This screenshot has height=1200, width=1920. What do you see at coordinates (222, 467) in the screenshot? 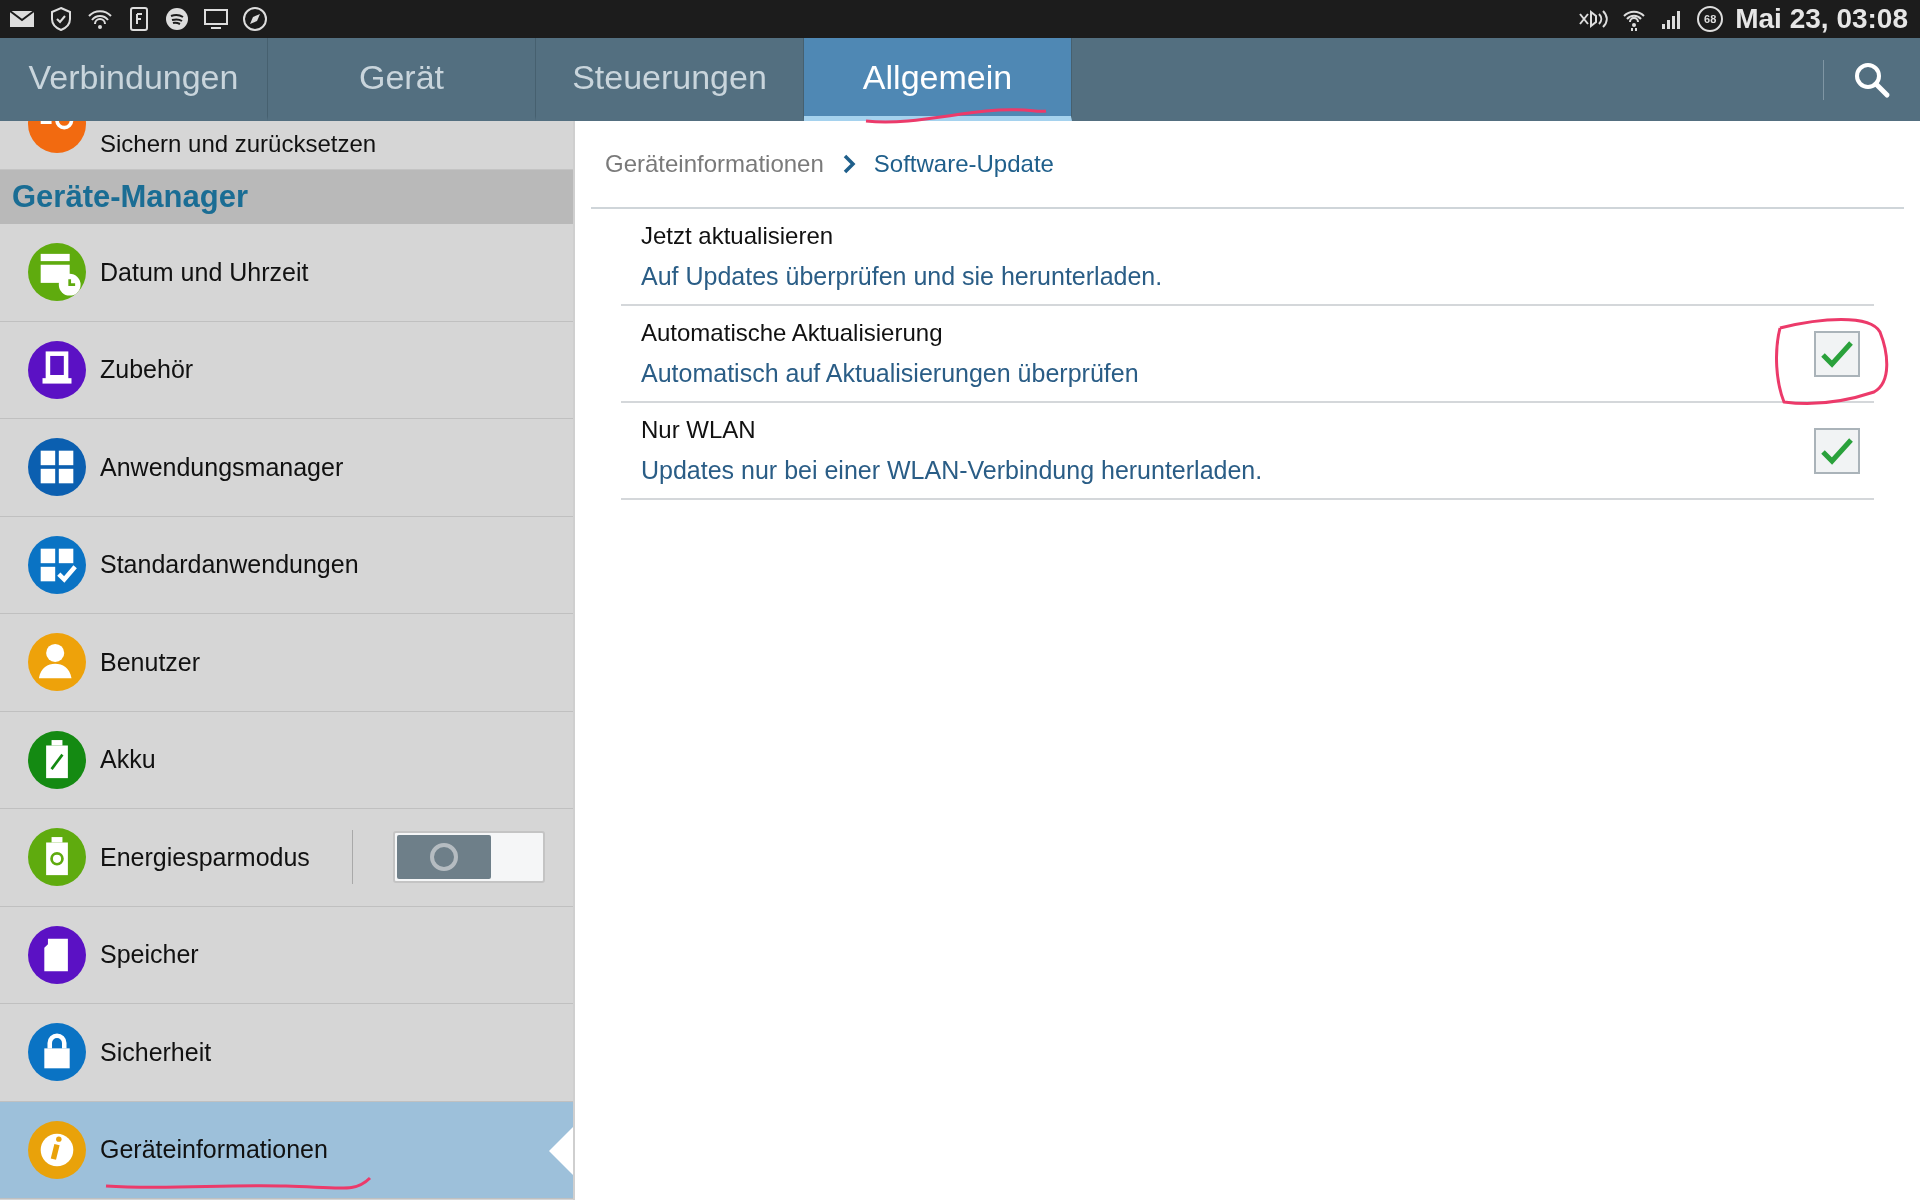
I see `item-label: Anwendungsmanager` at bounding box center [222, 467].